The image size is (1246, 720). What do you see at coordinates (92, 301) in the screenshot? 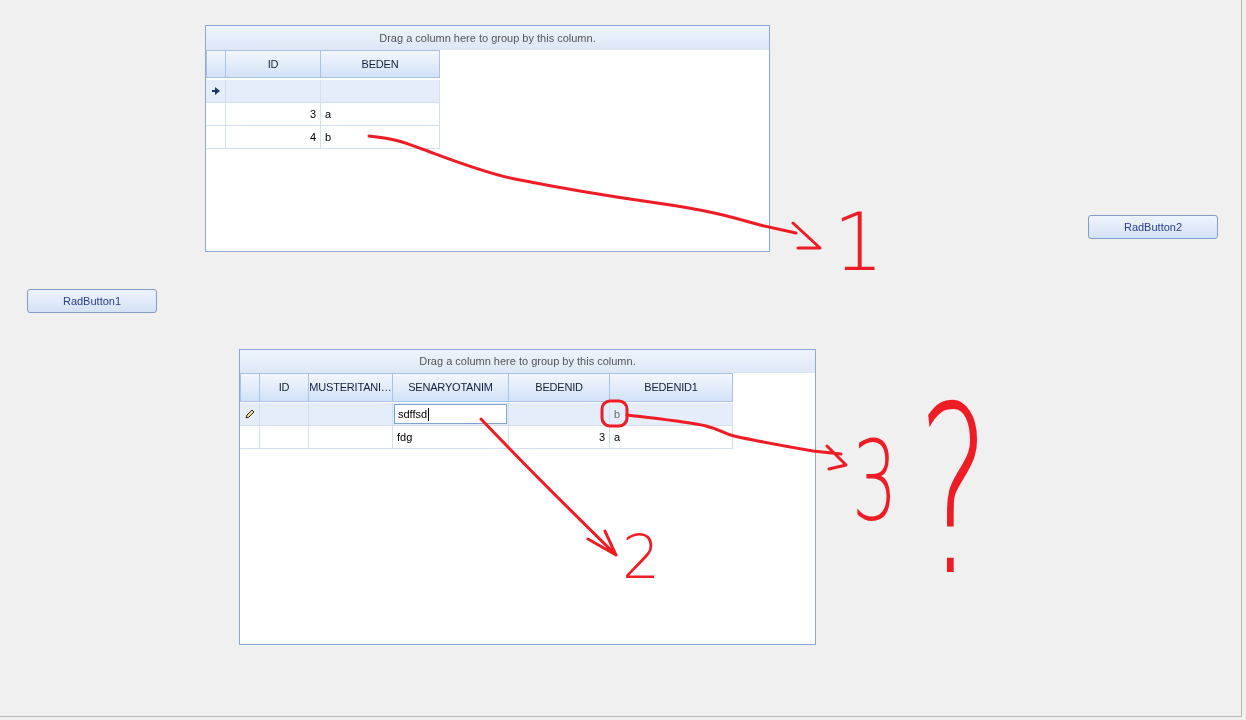
I see `form-button: RadButton1` at bounding box center [92, 301].